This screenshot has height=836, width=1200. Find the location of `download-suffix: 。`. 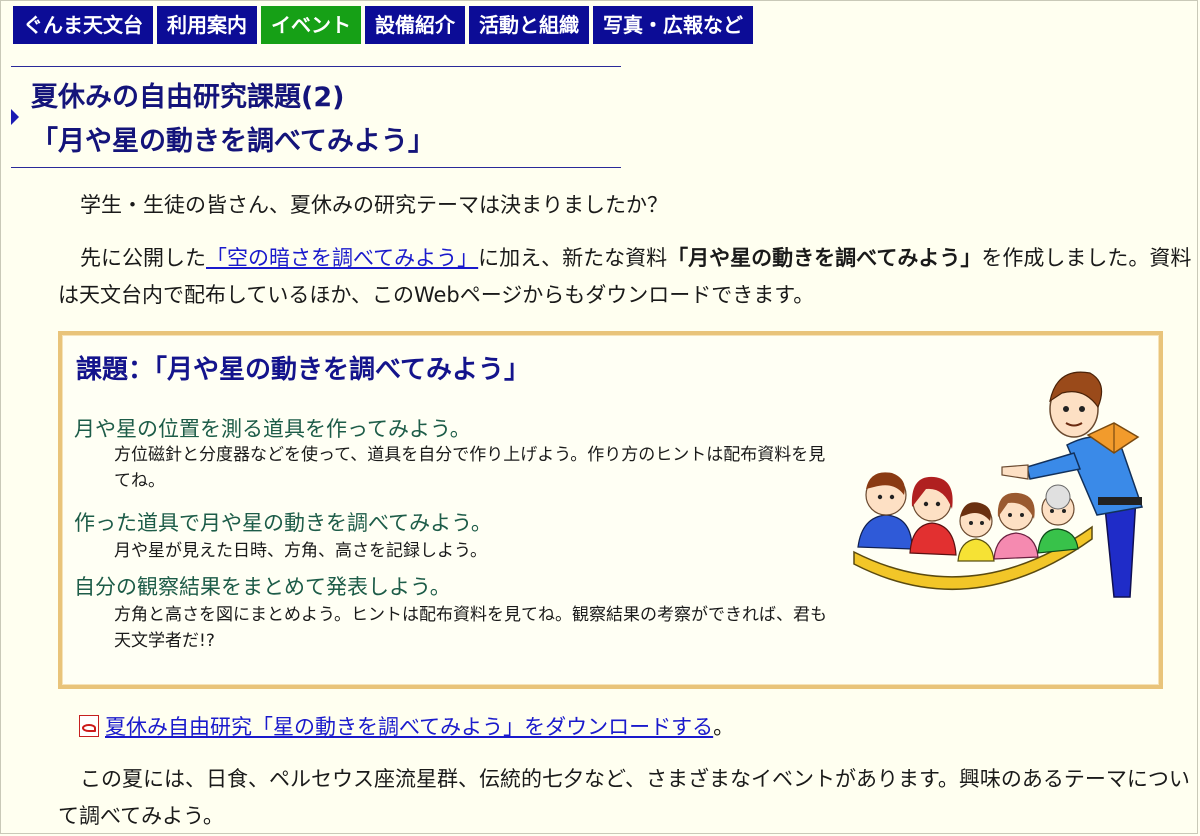

download-suffix: 。 is located at coordinates (724, 727).